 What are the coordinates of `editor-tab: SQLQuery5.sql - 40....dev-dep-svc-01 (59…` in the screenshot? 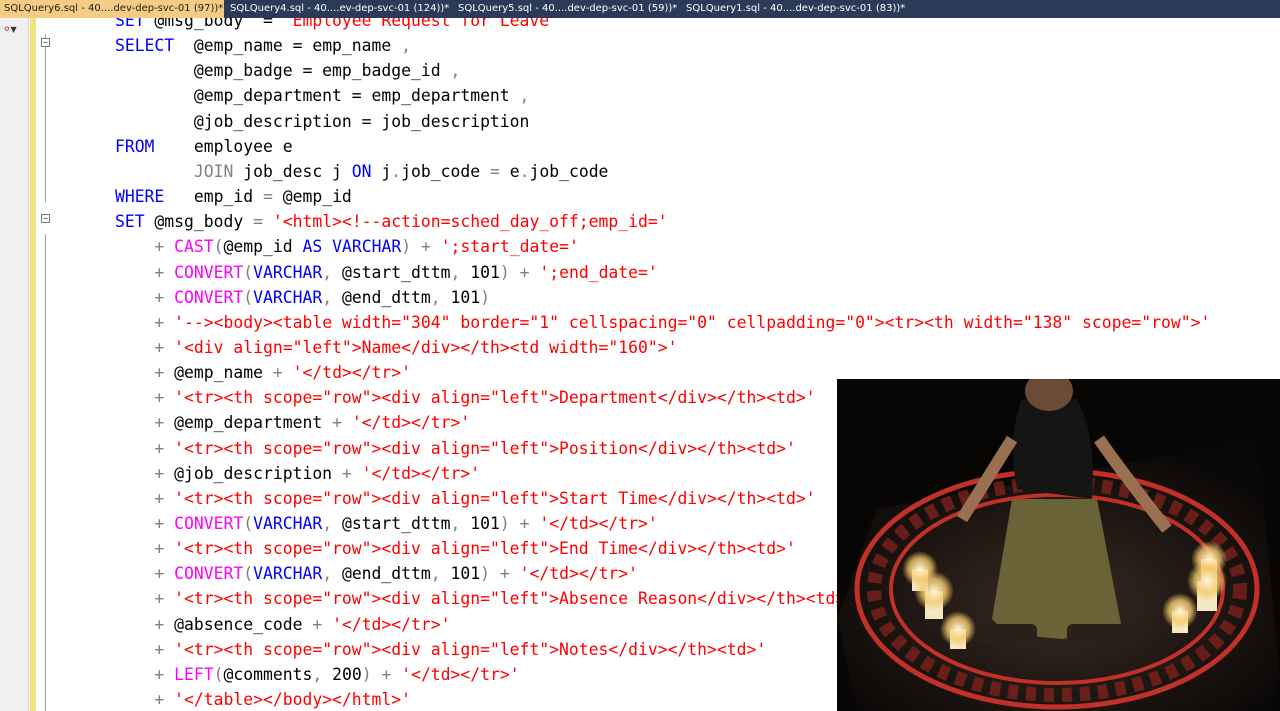 It's located at (567, 9).